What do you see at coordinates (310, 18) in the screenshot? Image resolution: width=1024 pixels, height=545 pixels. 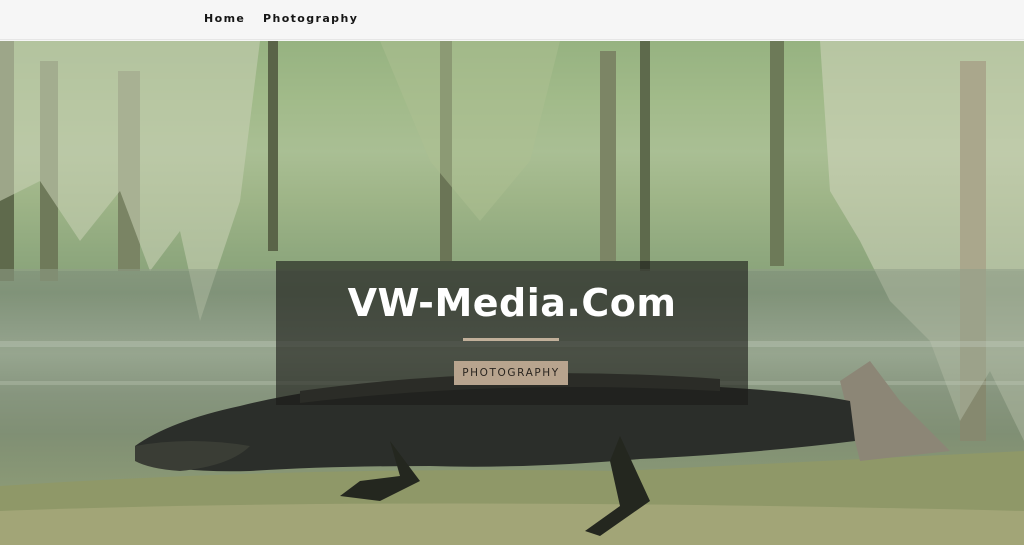 I see `nav-link-photography: Photography` at bounding box center [310, 18].